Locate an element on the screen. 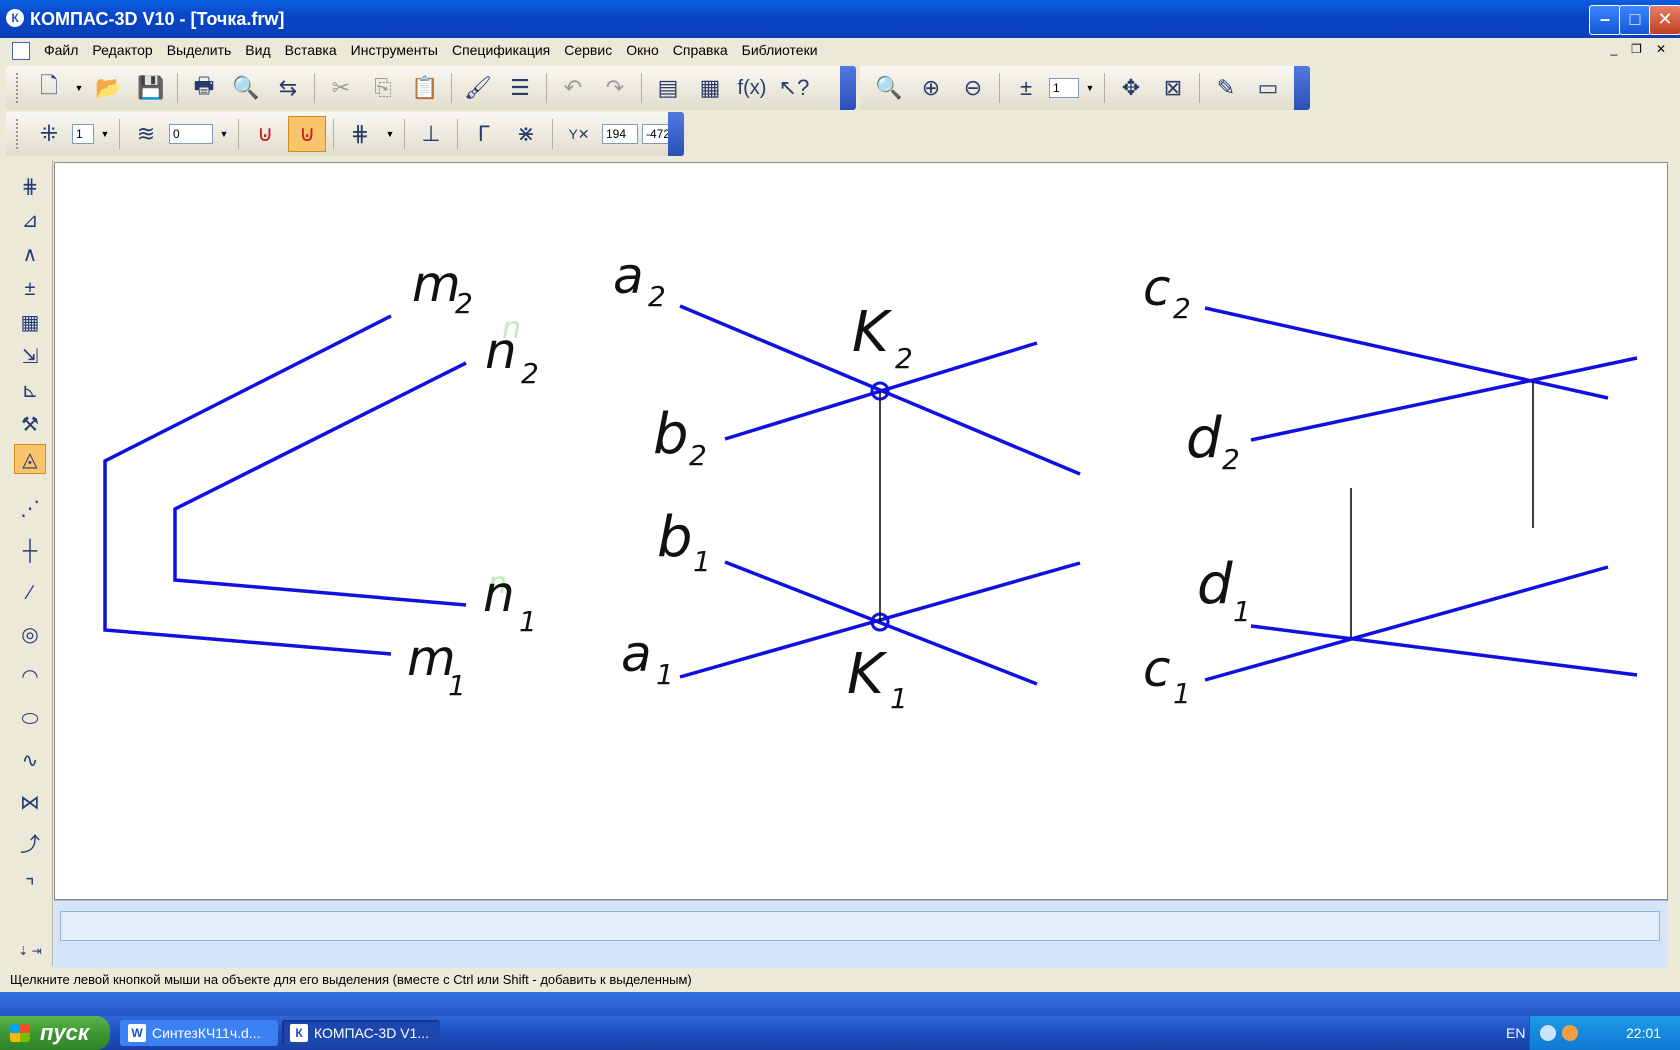 This screenshot has width=1680, height=1050. display-mode-icon: ▭ is located at coordinates (1268, 88).